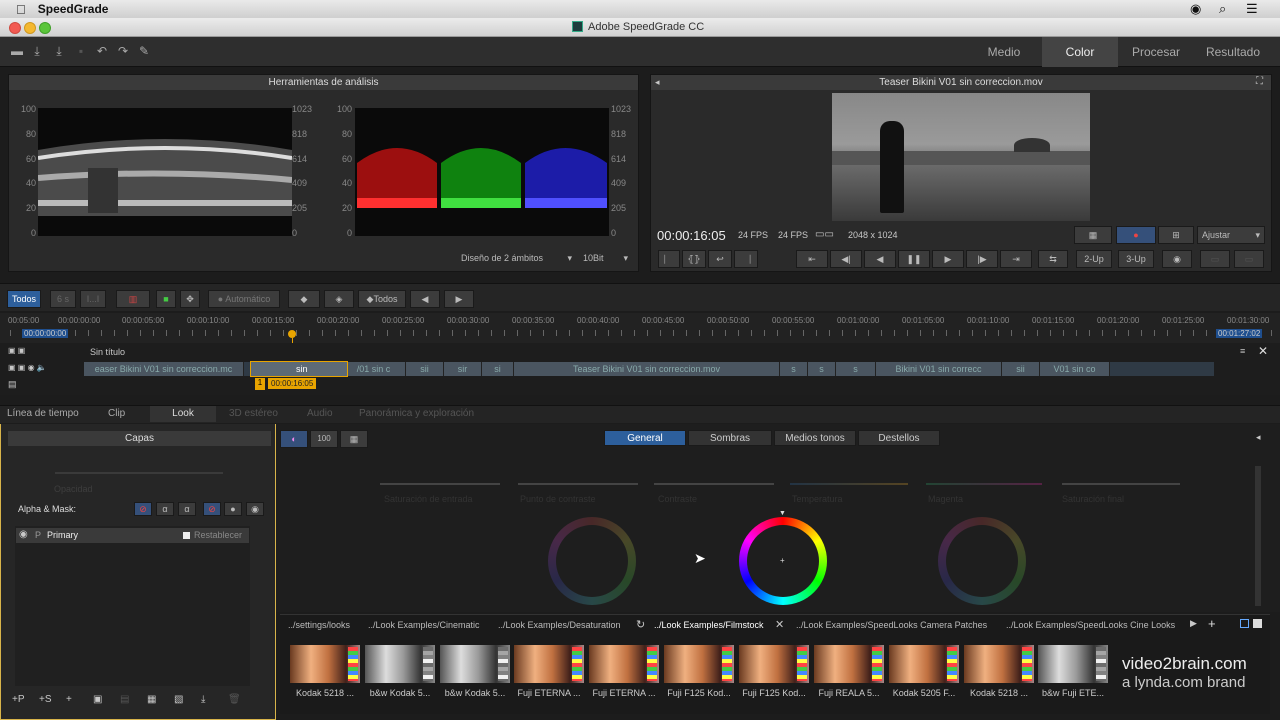 This screenshot has height=720, width=1280. What do you see at coordinates (657, 82) in the screenshot?
I see `collapse-arrow-icon: ◂` at bounding box center [657, 82].